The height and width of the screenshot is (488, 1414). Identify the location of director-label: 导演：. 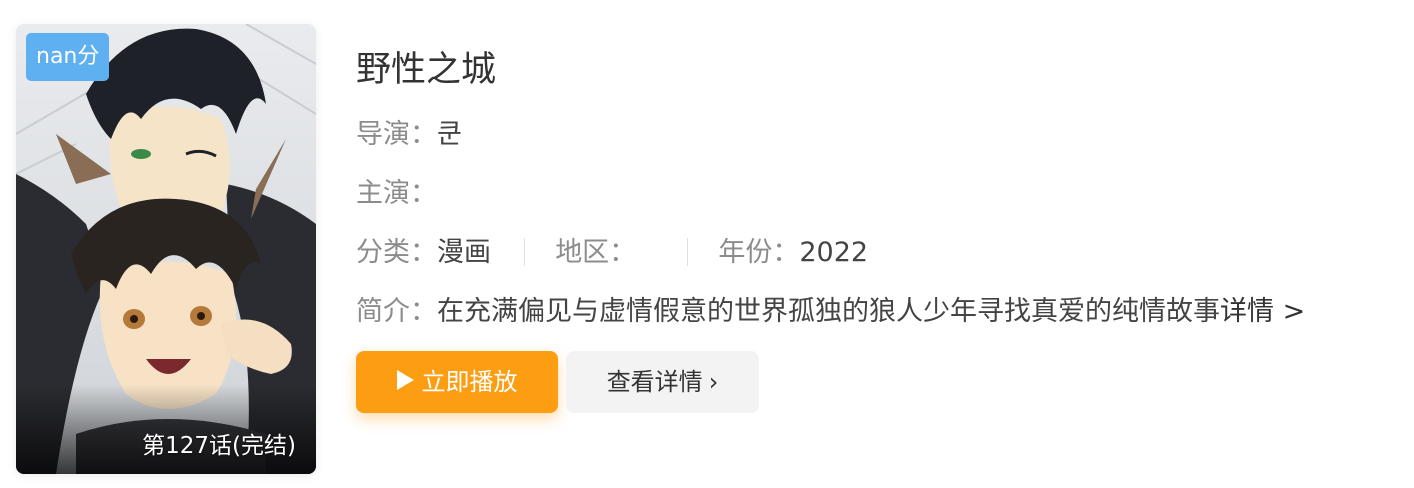
(396, 134).